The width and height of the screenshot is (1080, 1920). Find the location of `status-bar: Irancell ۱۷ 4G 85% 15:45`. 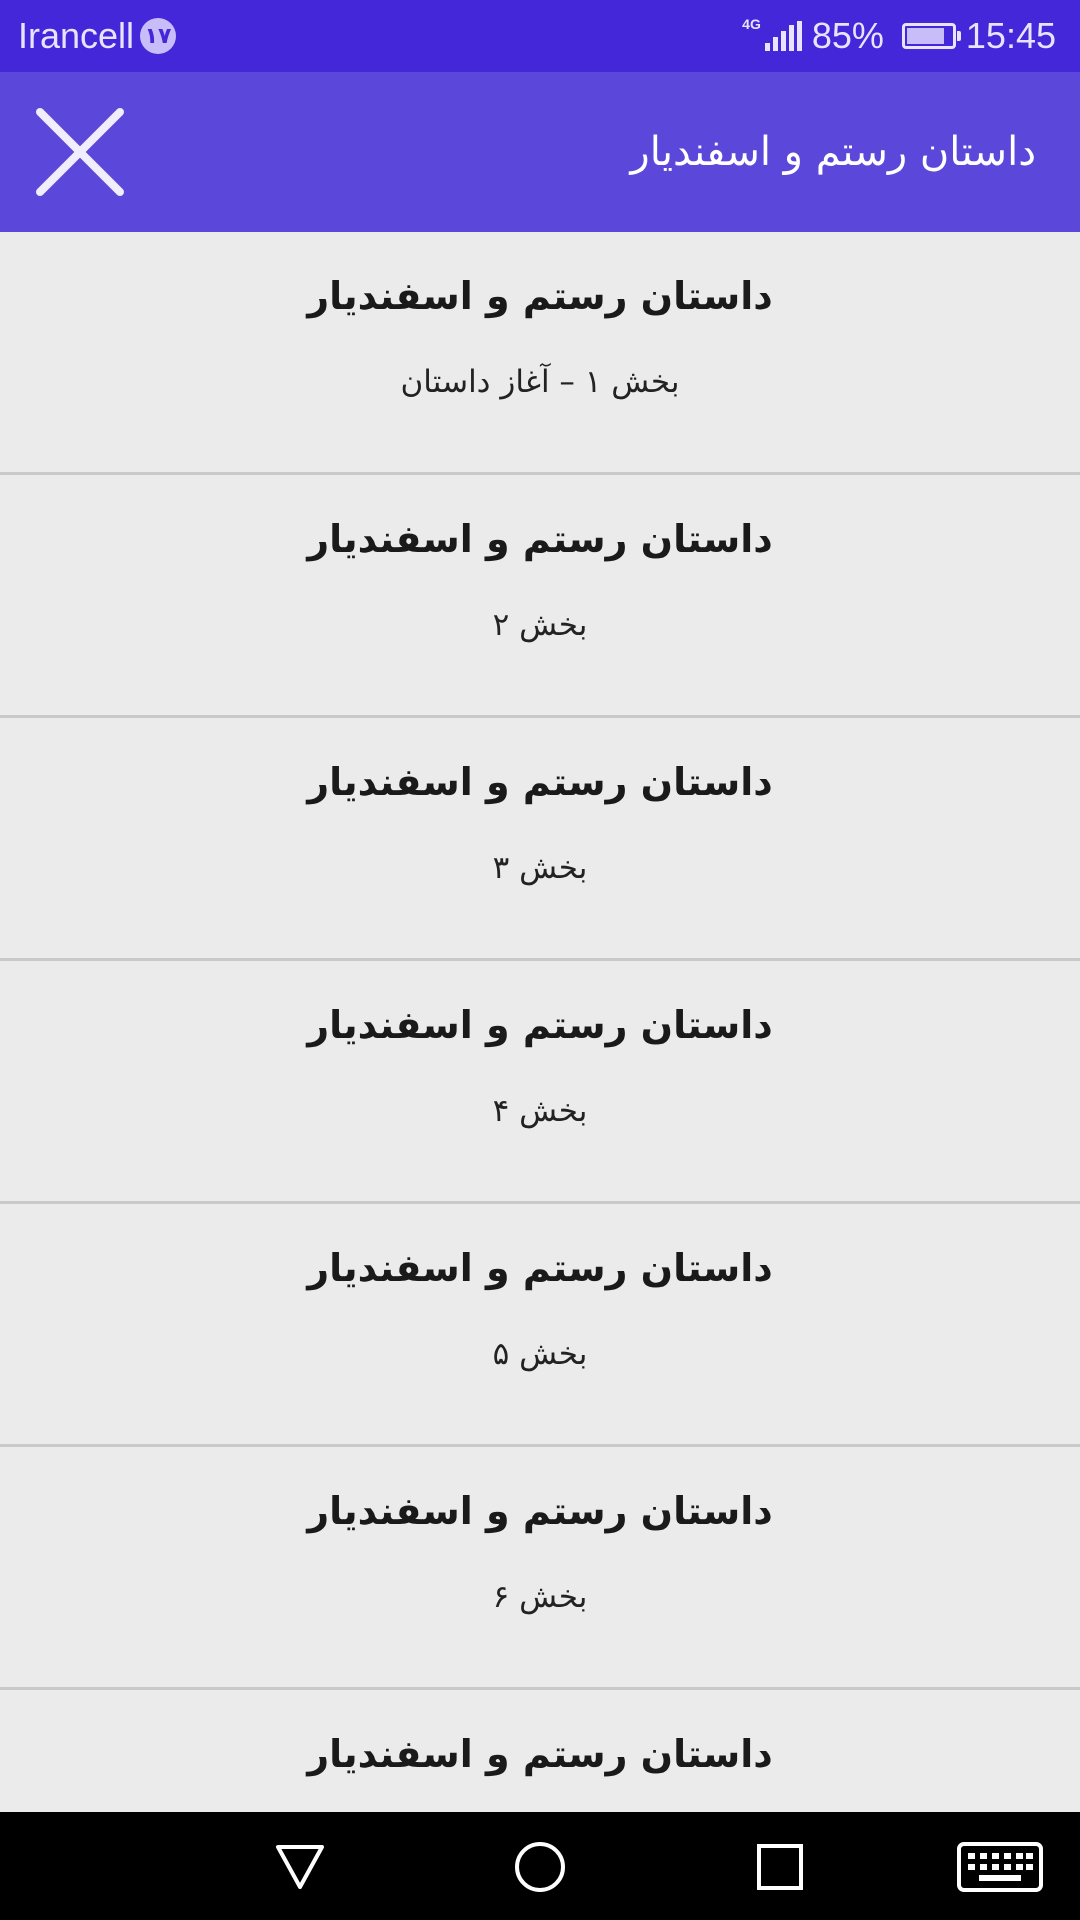

status-bar: Irancell ۱۷ 4G 85% 15:45 is located at coordinates (540, 36).